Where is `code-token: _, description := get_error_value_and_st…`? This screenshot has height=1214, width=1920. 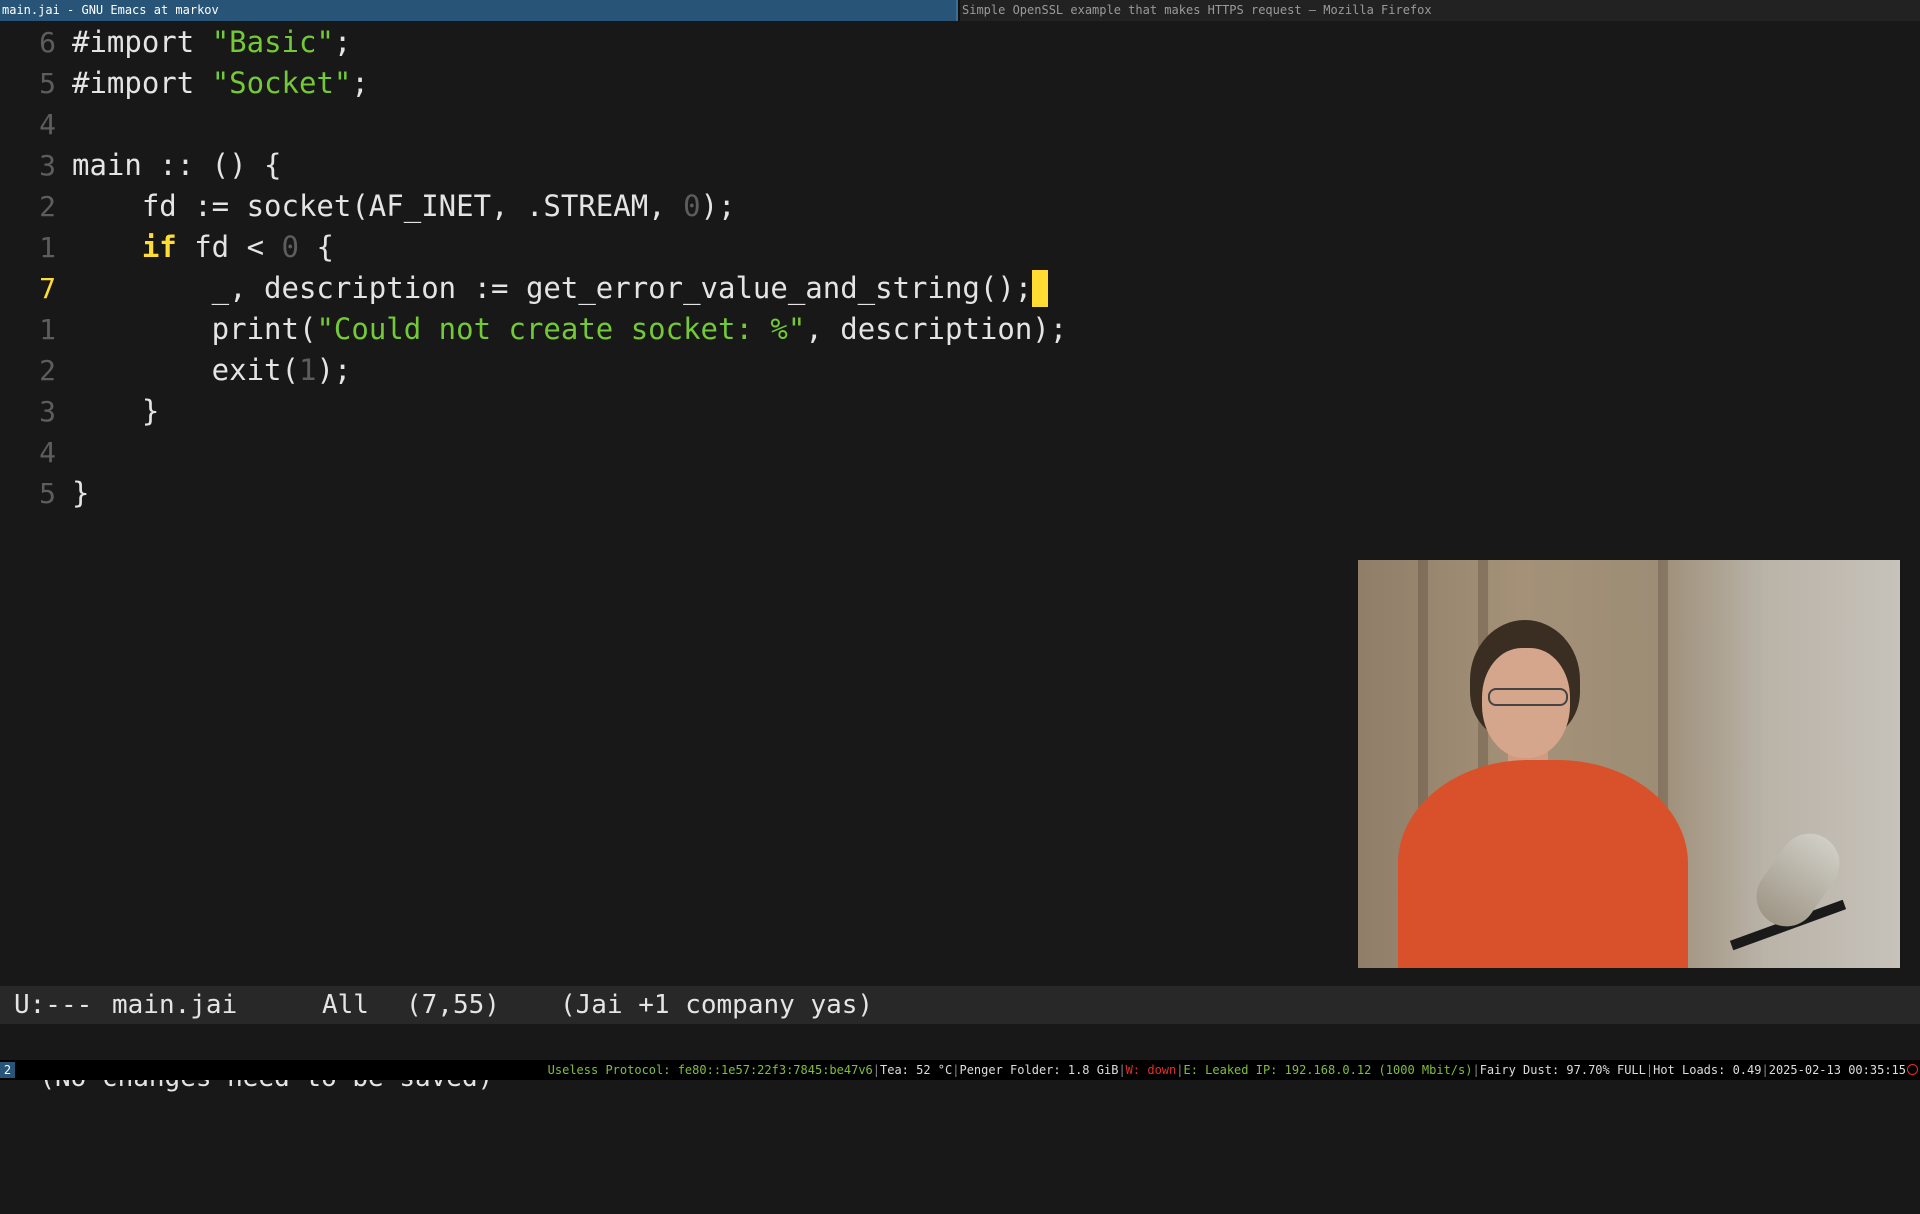 code-token: _, description := get_error_value_and_st… is located at coordinates (552, 288).